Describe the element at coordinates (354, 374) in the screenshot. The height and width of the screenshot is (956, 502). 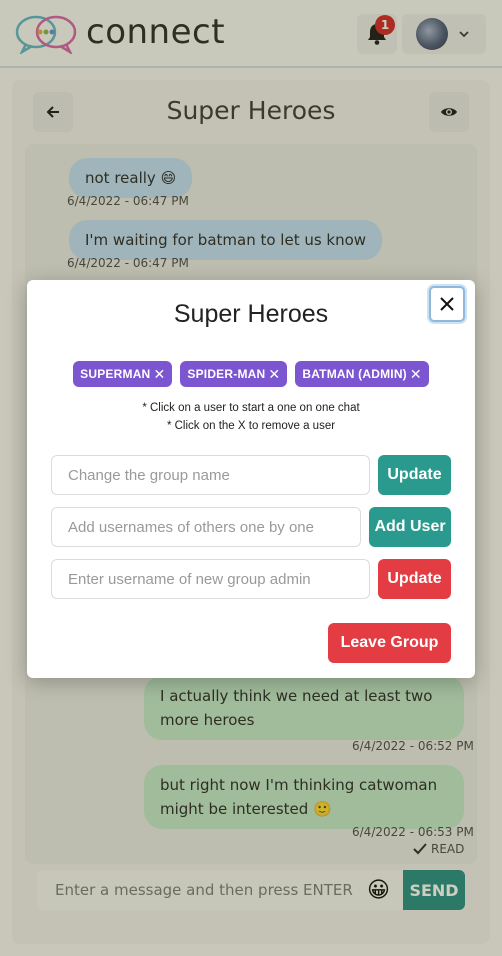
I see `member-name: BATMAN (ADMIN)` at that location.